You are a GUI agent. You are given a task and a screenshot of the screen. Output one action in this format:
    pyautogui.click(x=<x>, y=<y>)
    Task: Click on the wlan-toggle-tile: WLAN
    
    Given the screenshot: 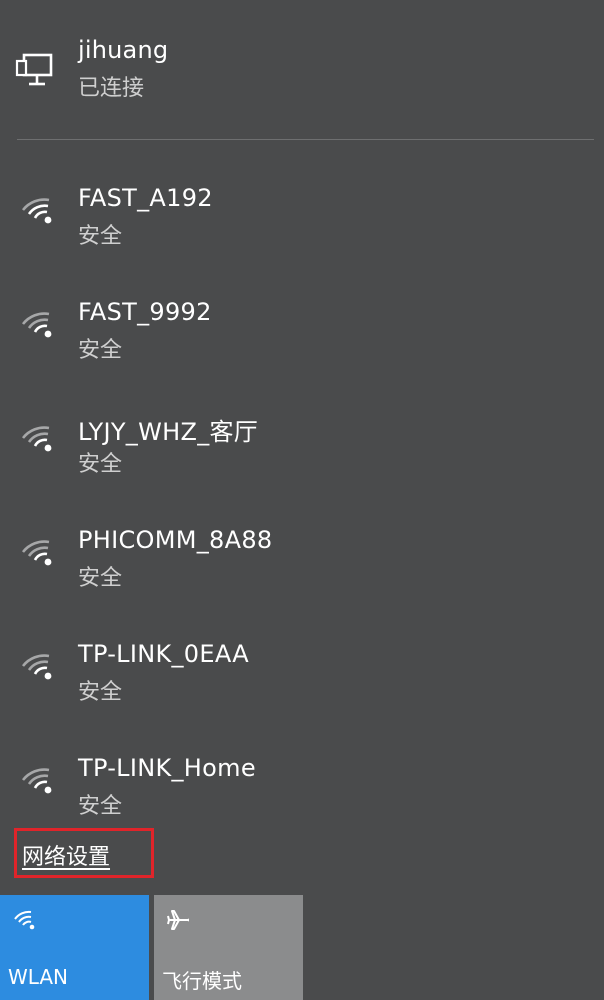 What is the action you would take?
    pyautogui.click(x=74, y=947)
    